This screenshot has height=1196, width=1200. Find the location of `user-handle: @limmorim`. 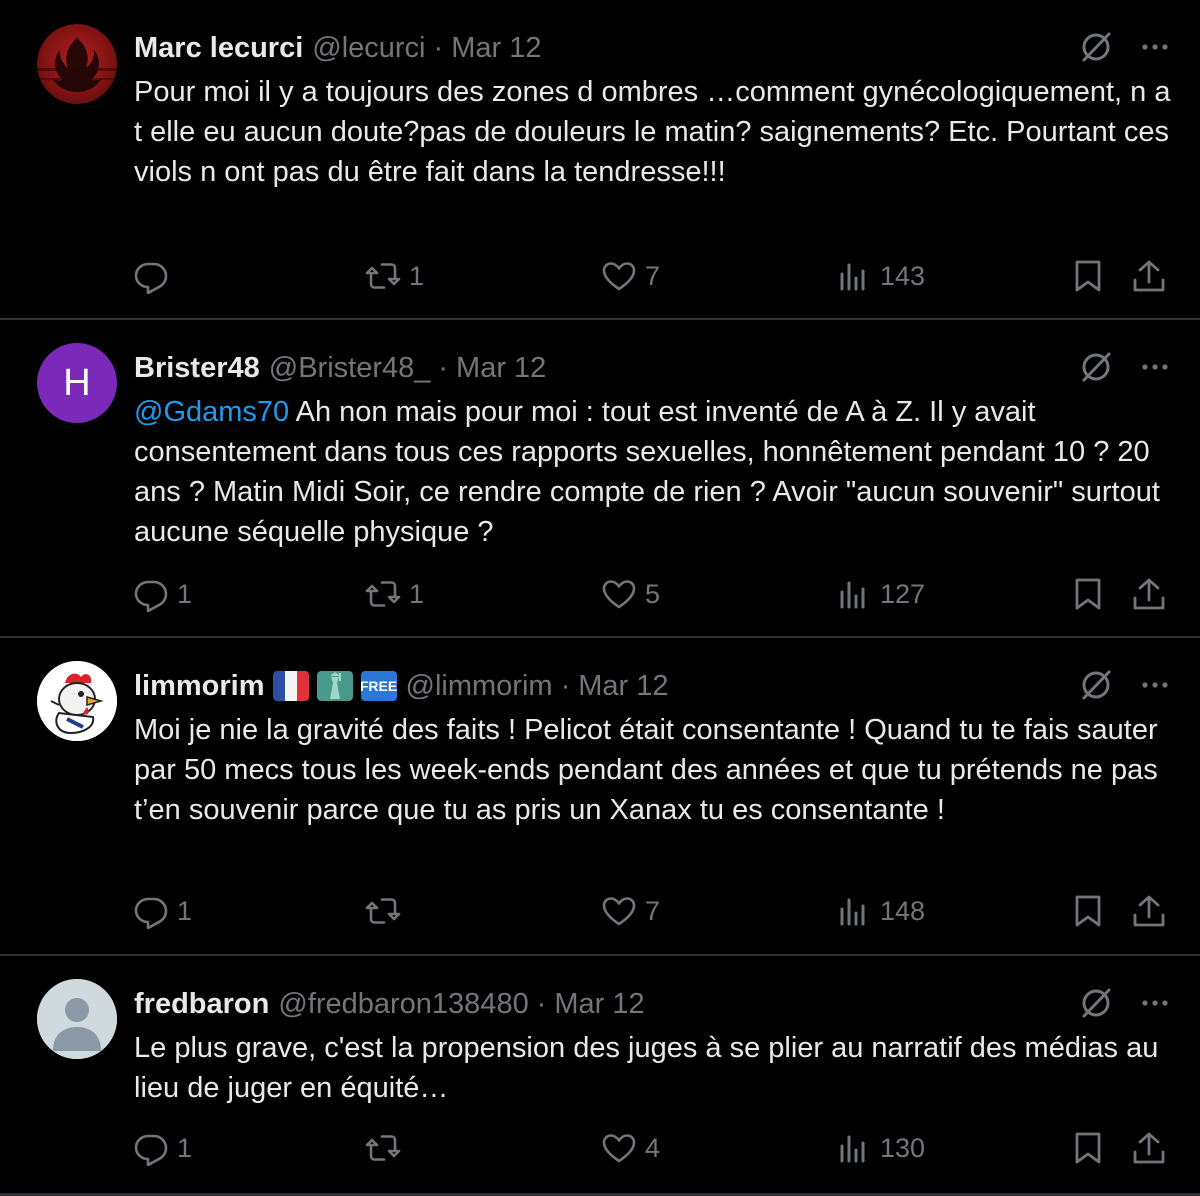

user-handle: @limmorim is located at coordinates (479, 686).